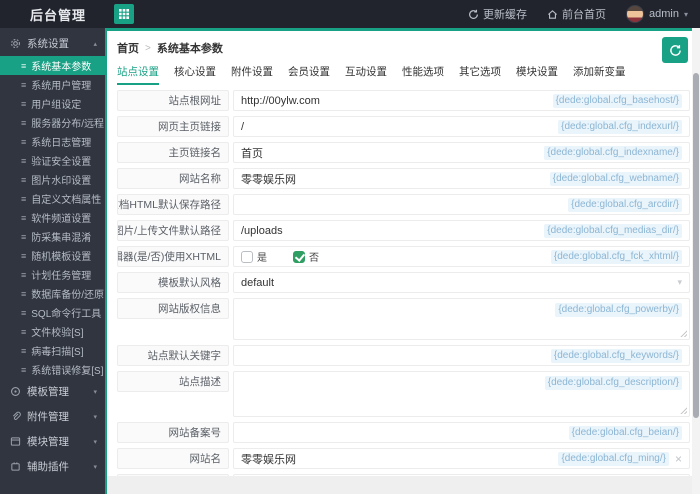  I want to click on form-row, so click(403, 475).